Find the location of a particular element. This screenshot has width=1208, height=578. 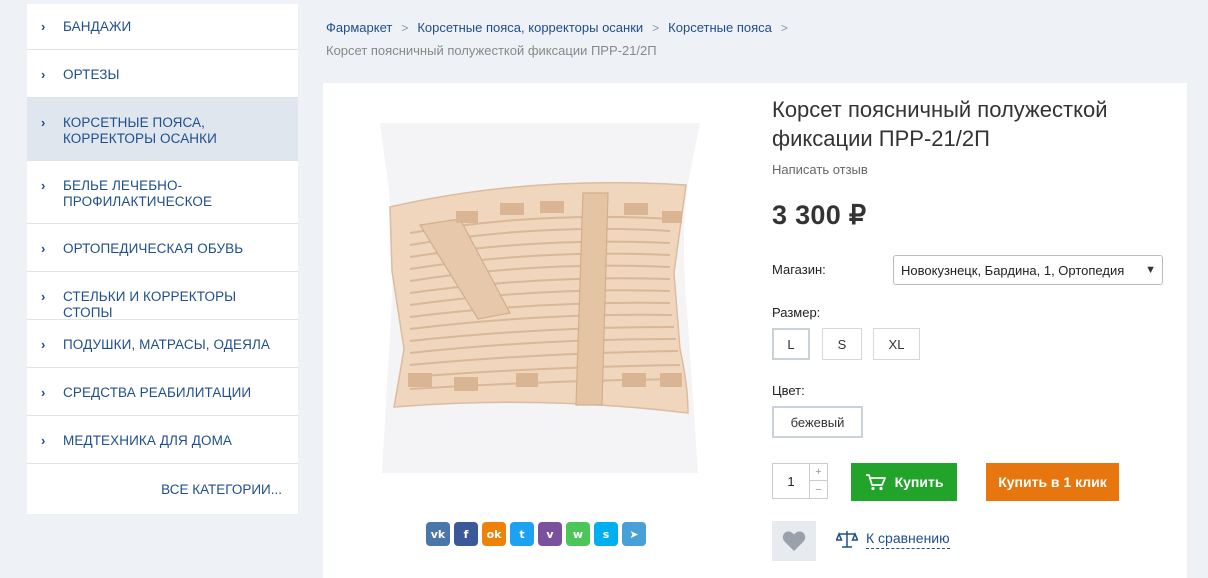

add-to-compare-link: К сравнению is located at coordinates (893, 539).